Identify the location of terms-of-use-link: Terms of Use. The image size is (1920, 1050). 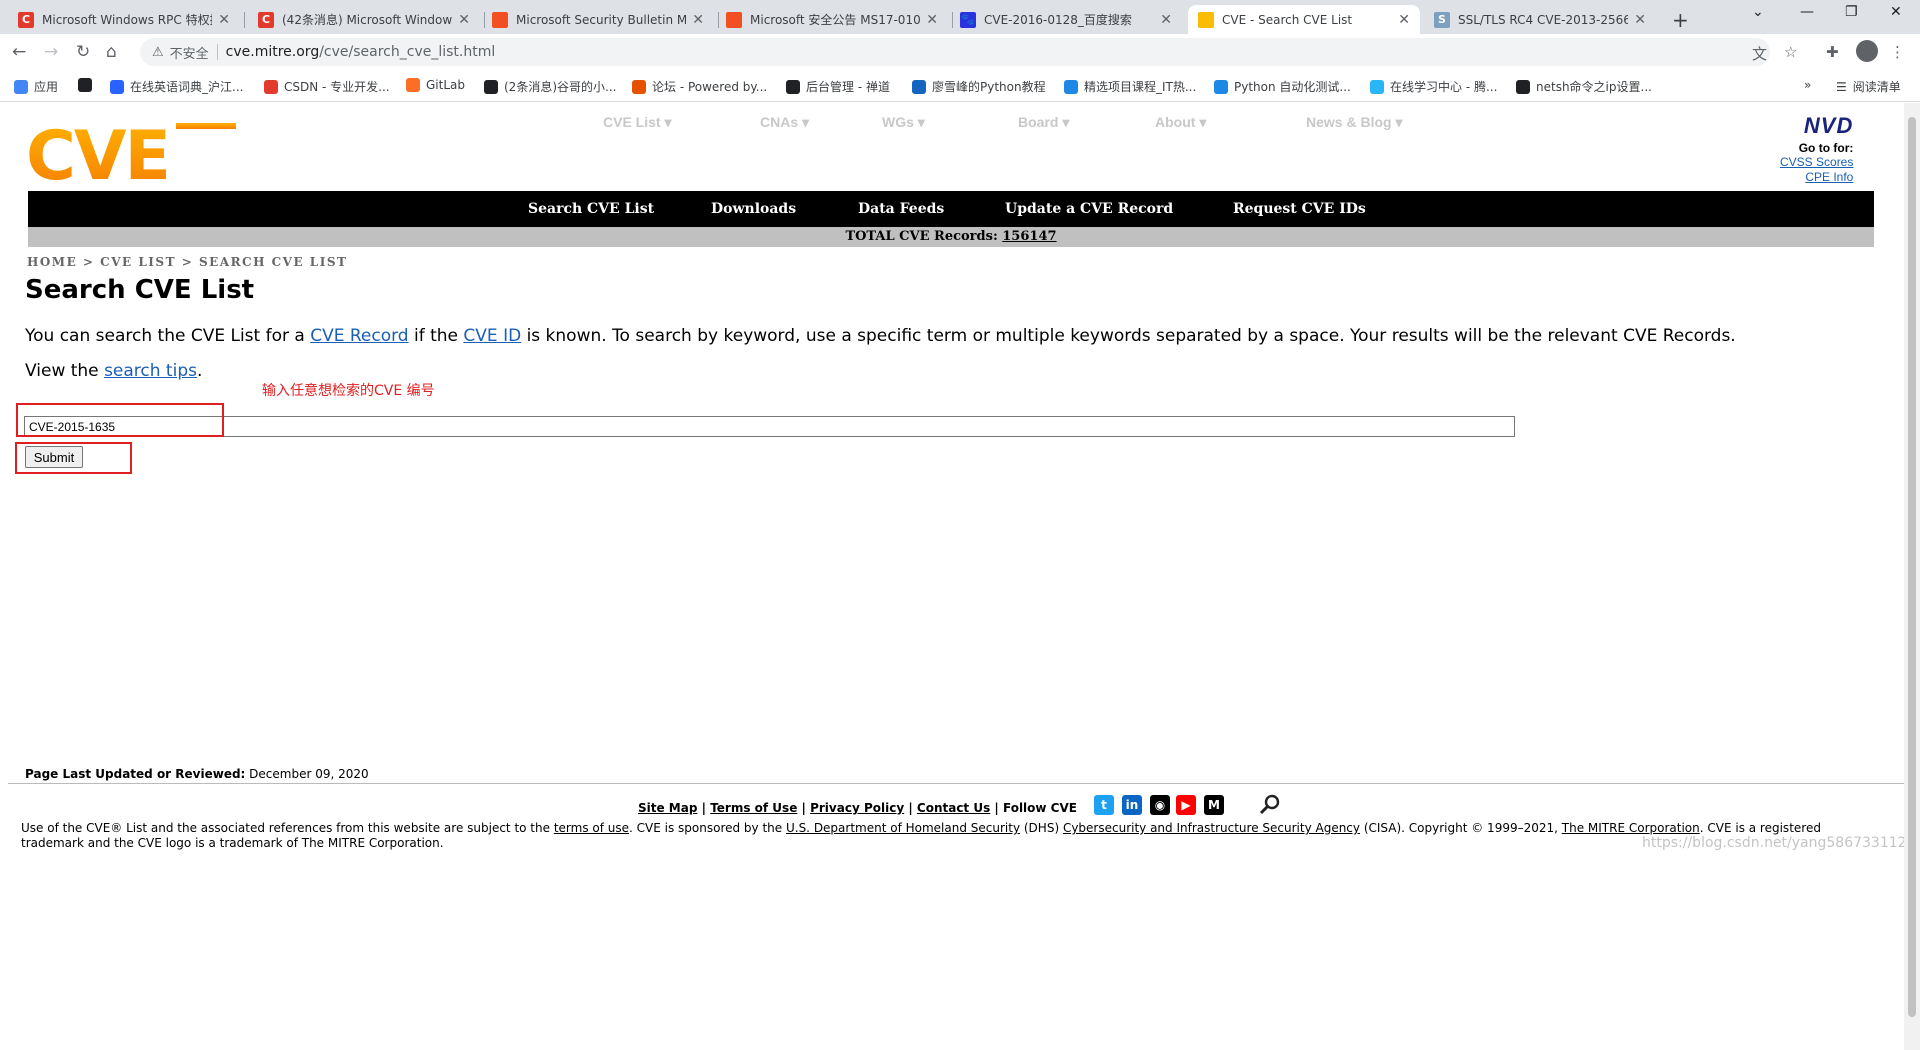
(753, 808).